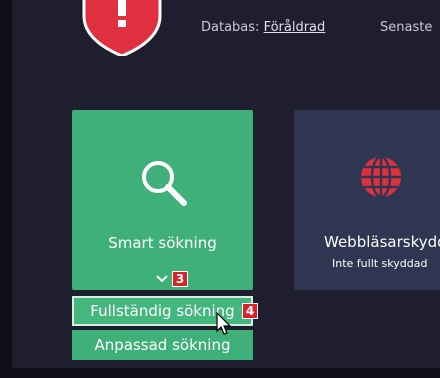 The image size is (440, 378). What do you see at coordinates (220, 373) in the screenshot?
I see `window-border-bottom` at bounding box center [220, 373].